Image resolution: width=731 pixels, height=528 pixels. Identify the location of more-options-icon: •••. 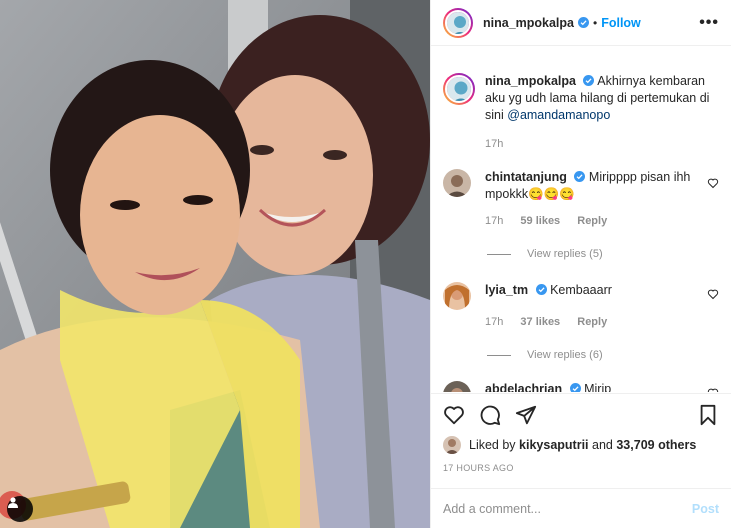
(709, 23).